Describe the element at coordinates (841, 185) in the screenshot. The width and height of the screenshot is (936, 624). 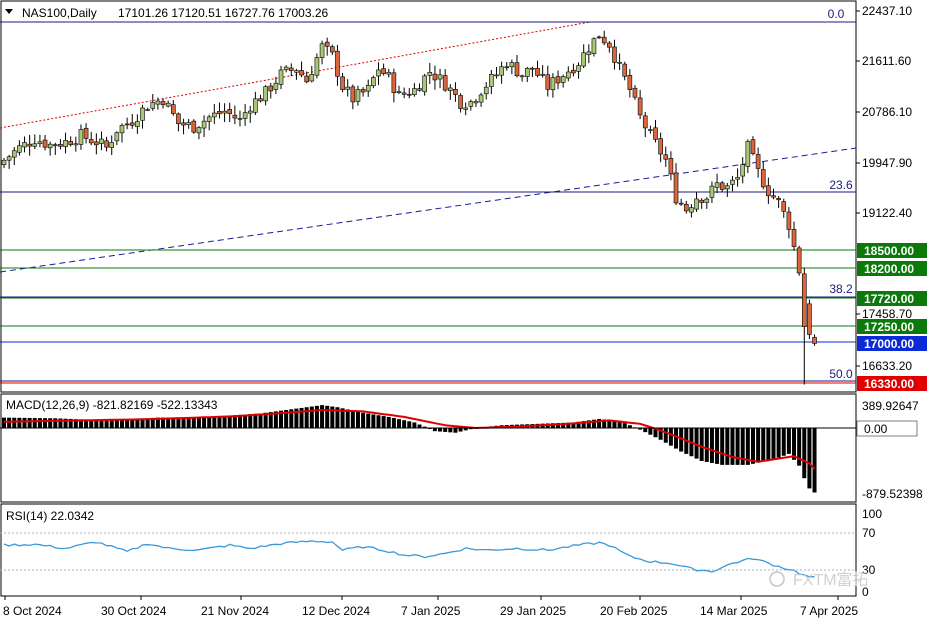
I see `fib-label-23-6: 23.6` at that location.